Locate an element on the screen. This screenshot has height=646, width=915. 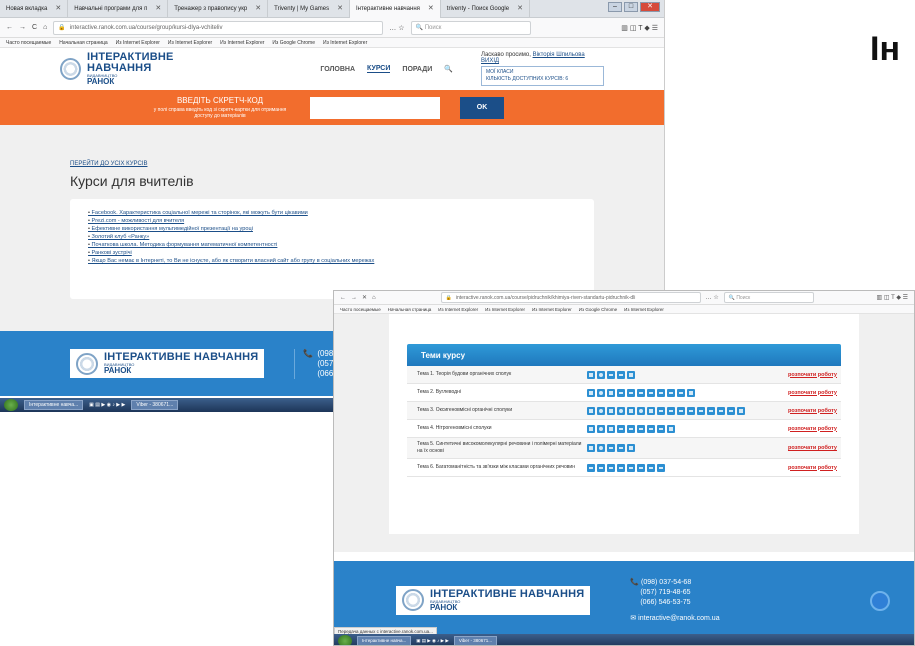
all-courses-link: ПЕРЕЙТИ ДО УСІХ КУРСІВ is located at coordinates (332, 164).